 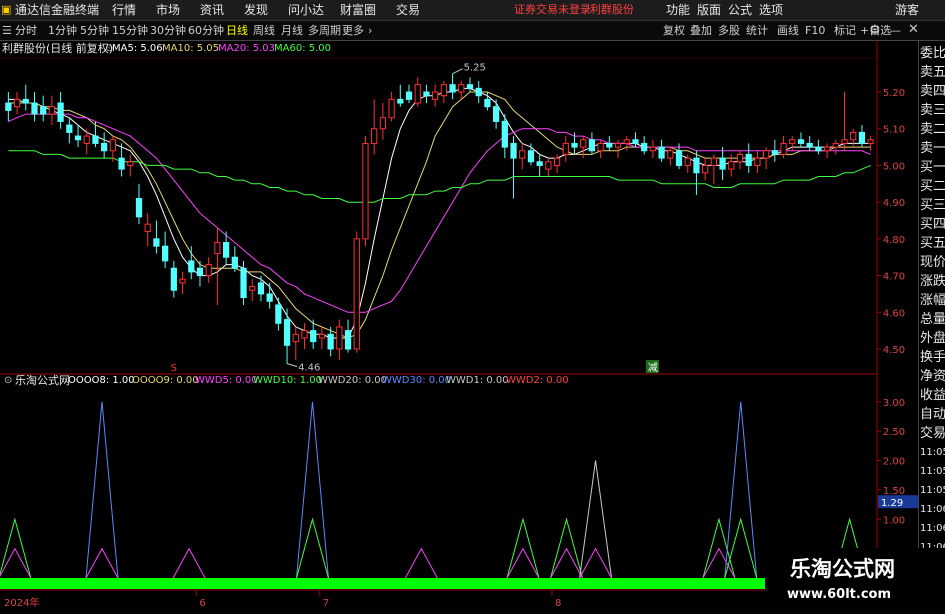 What do you see at coordinates (932, 414) in the screenshot?
I see `quote-field-label: 自动` at bounding box center [932, 414].